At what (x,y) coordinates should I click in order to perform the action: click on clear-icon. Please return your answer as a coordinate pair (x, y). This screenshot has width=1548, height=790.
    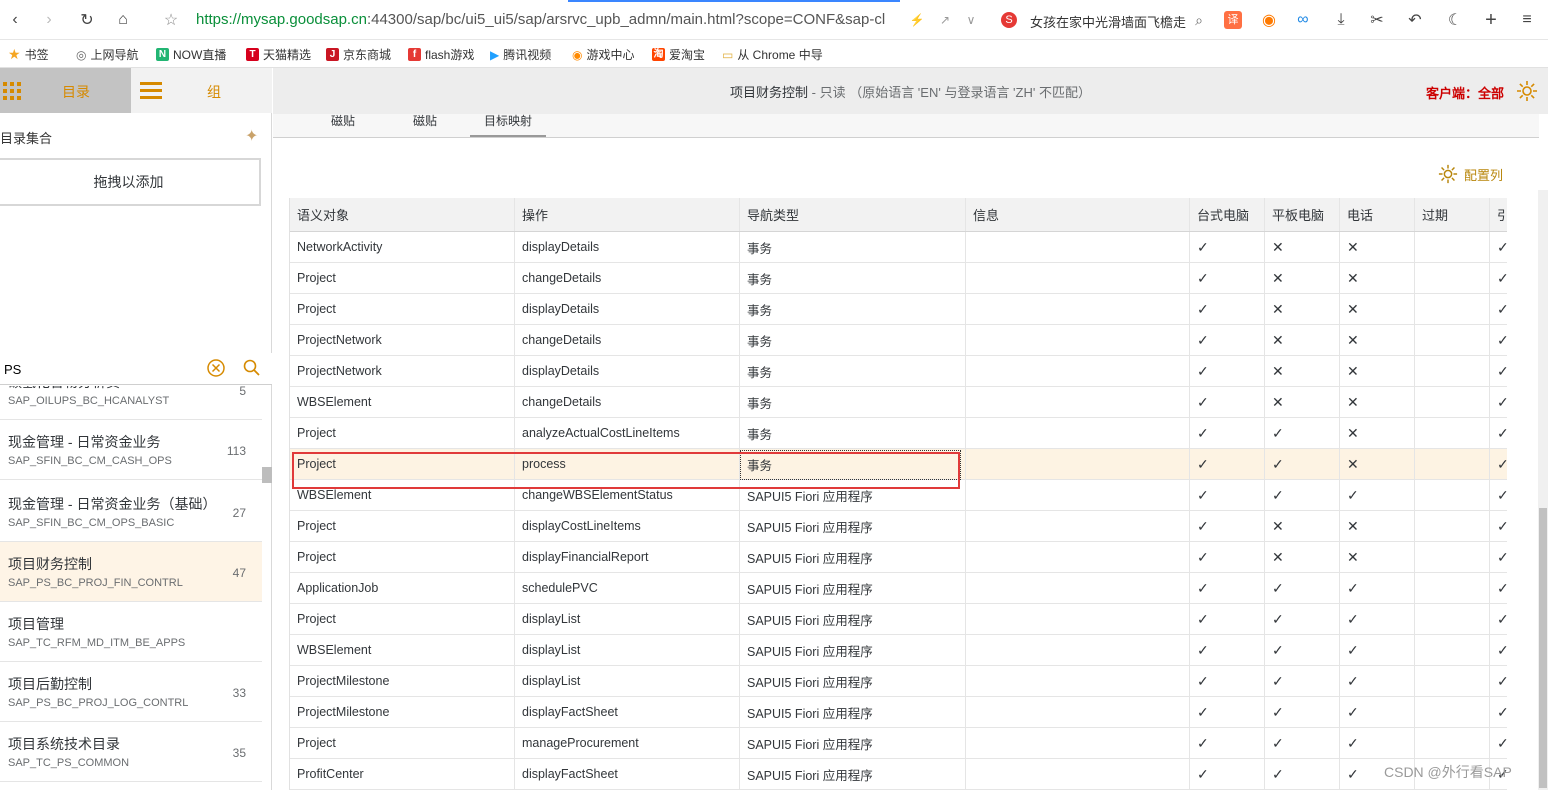
    Looking at the image, I should click on (216, 368).